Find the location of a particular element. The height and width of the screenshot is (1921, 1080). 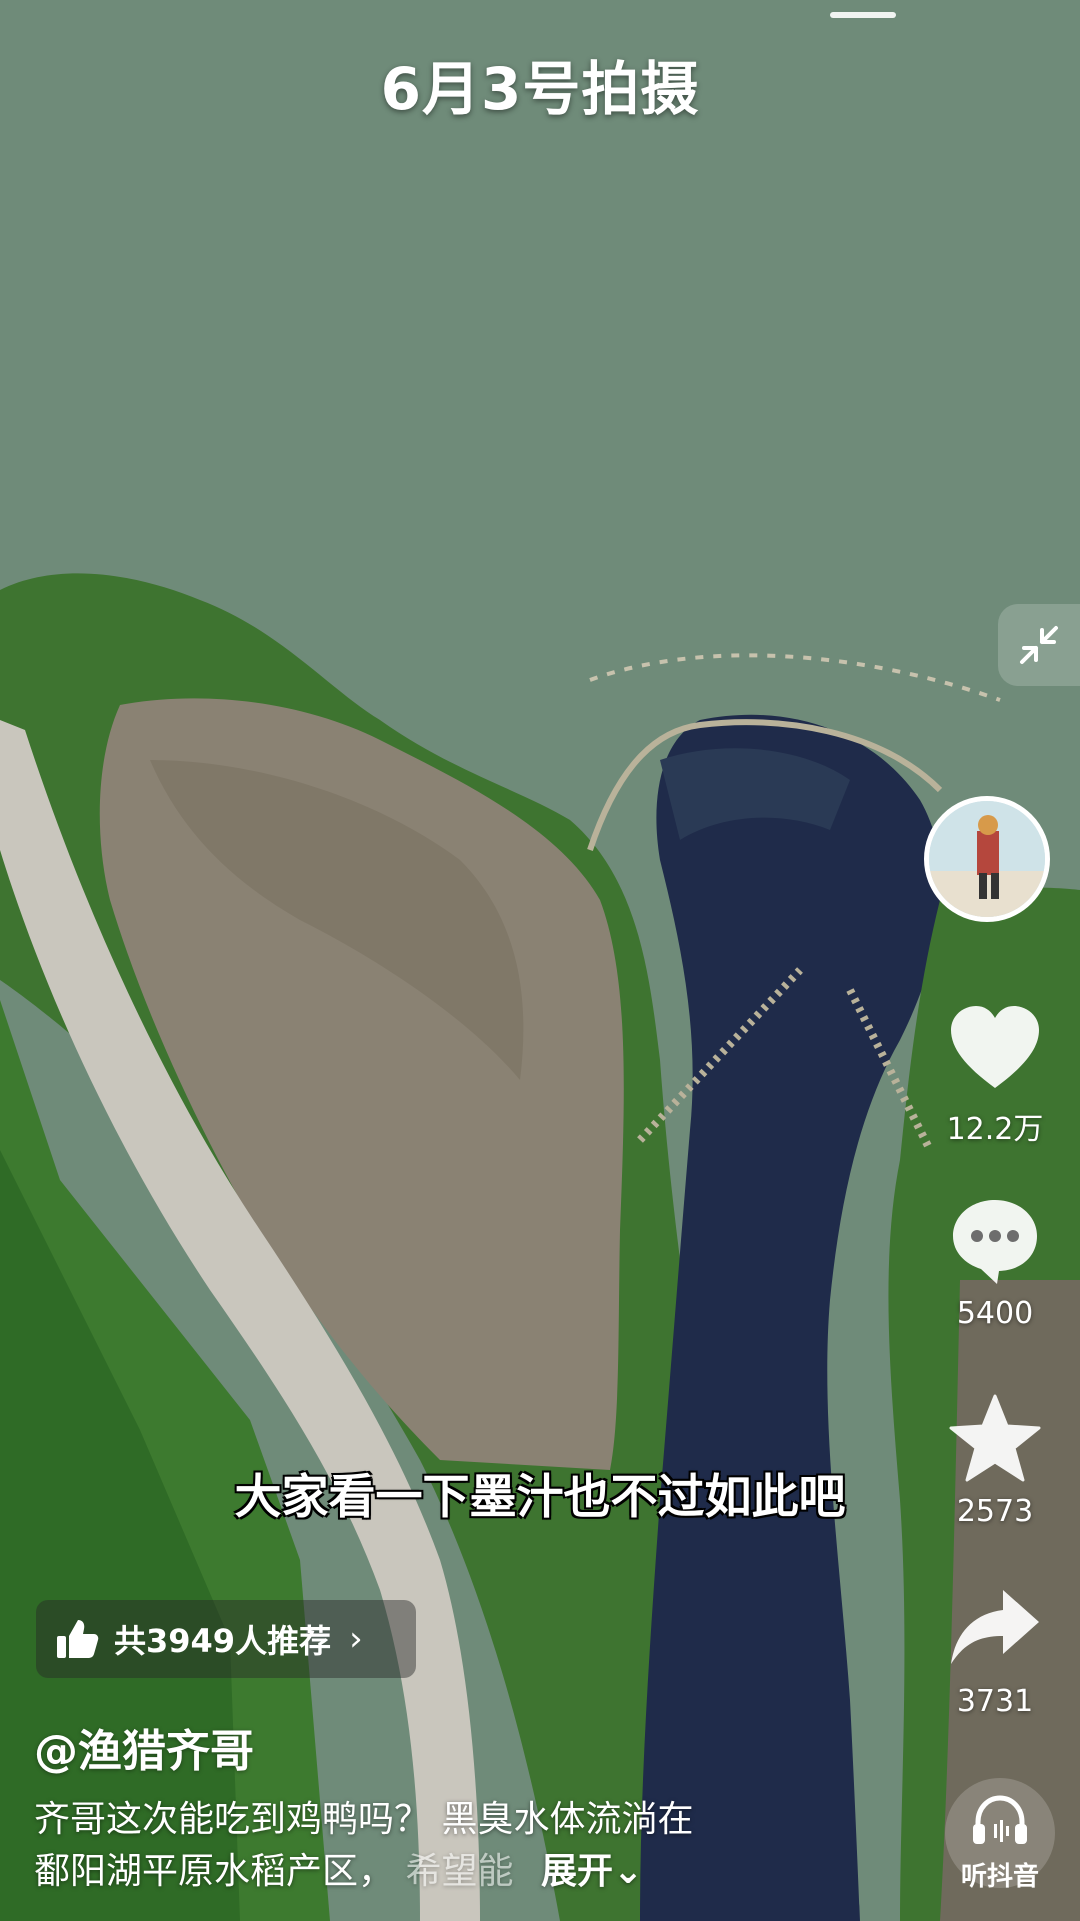

comment-bubble-icon is located at coordinates (995, 1242).